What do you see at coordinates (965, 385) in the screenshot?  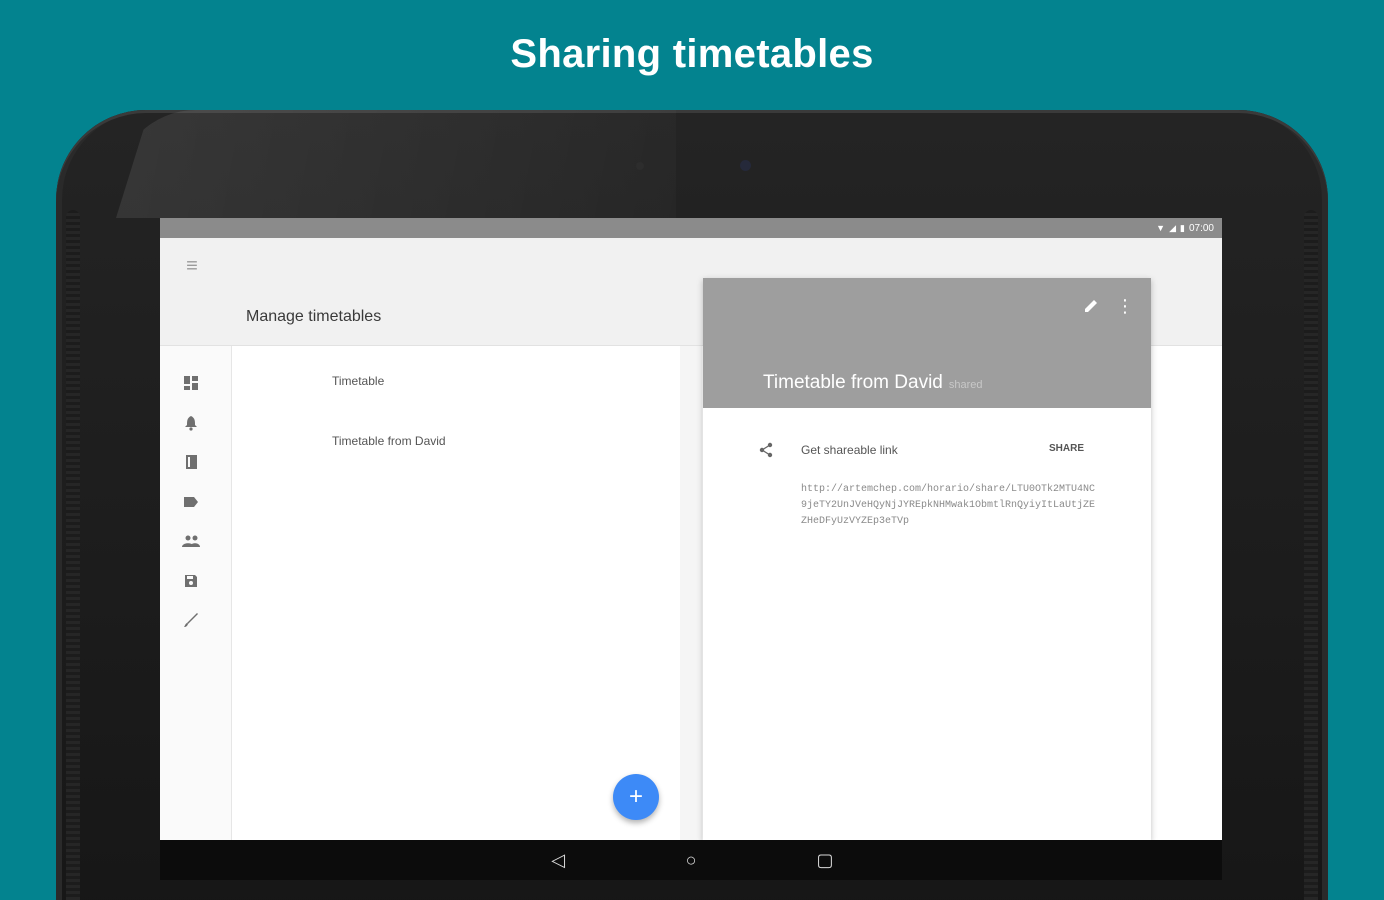 I see `shared-badge: shared` at bounding box center [965, 385].